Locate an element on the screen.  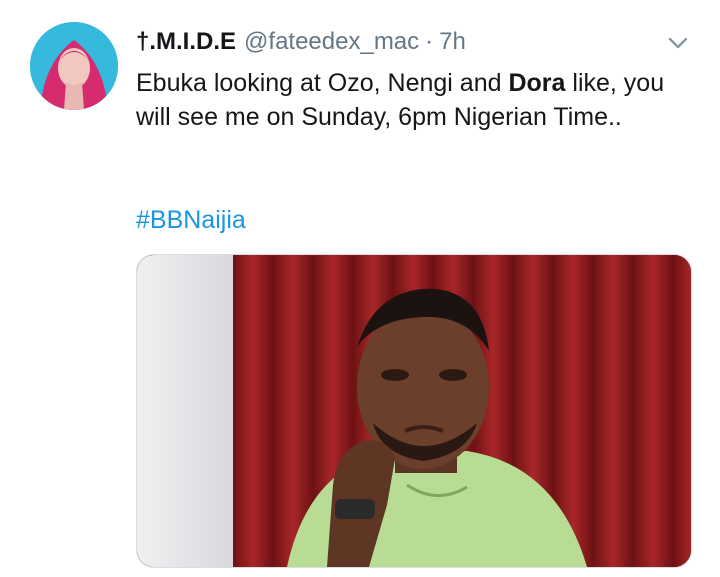
avatar-image is located at coordinates (74, 66).